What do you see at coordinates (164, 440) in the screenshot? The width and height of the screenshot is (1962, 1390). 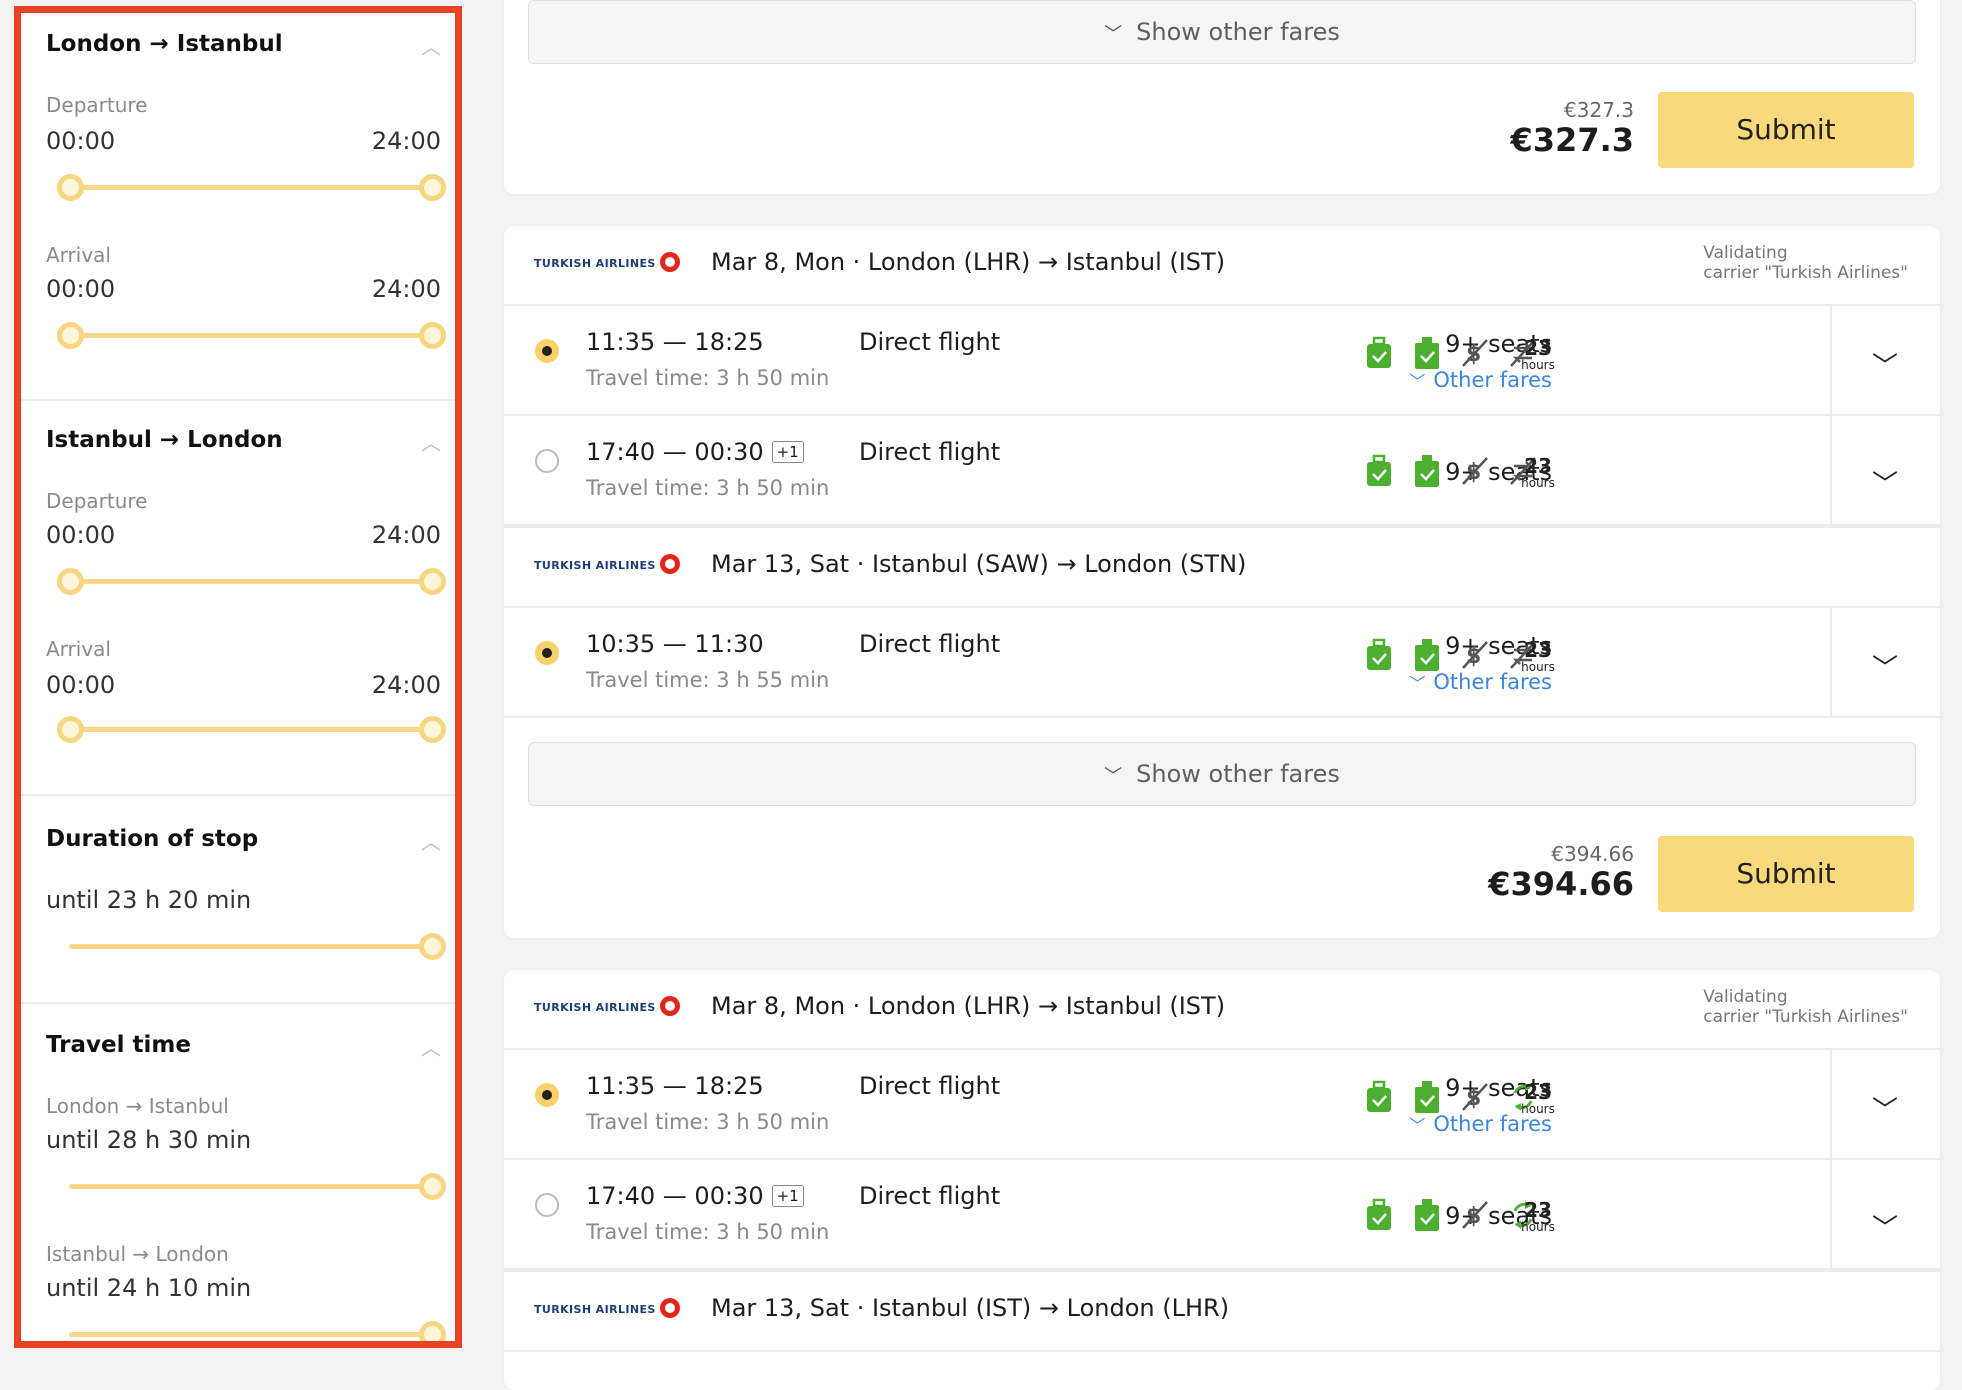 I see `filter-title: Istanbul → London` at bounding box center [164, 440].